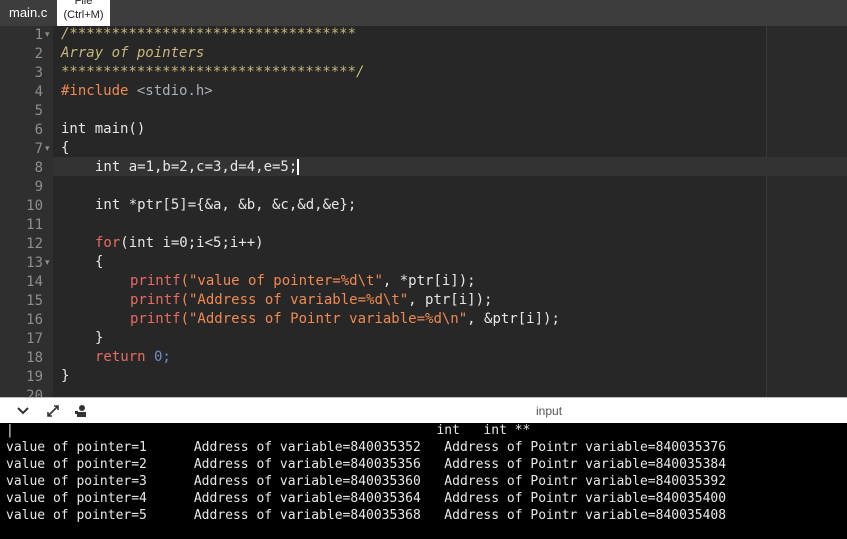 The image size is (847, 539). I want to click on line-number: 2, so click(38, 54).